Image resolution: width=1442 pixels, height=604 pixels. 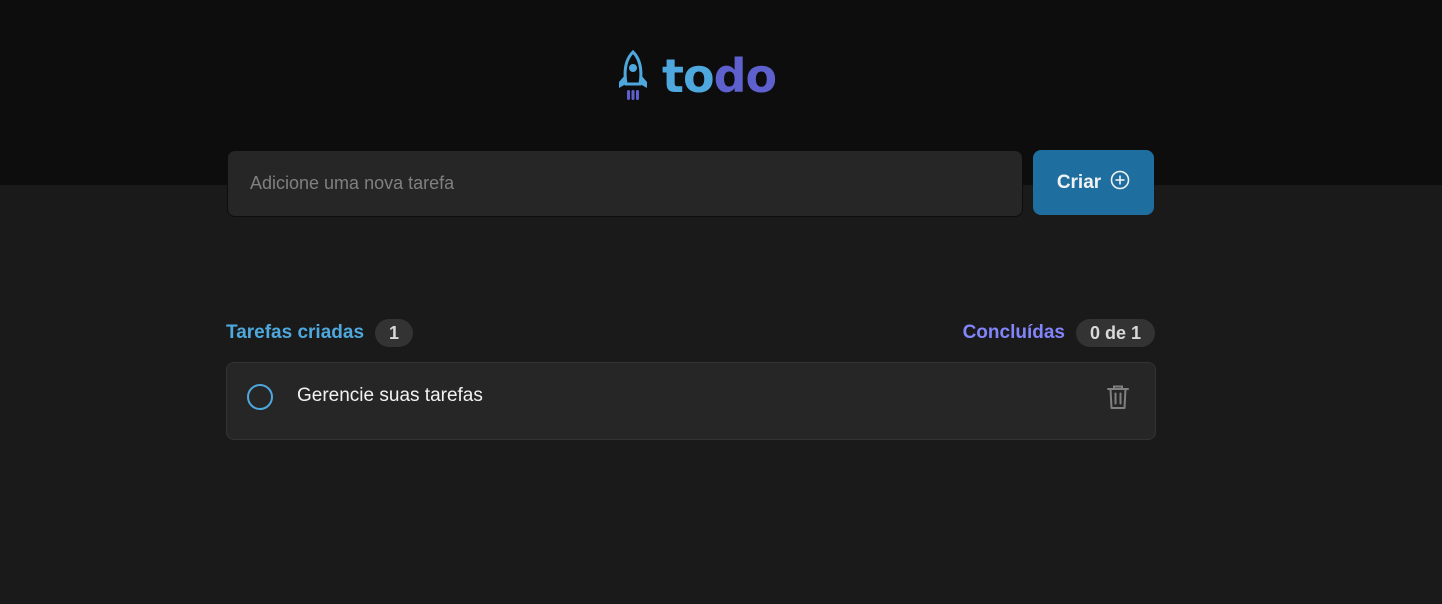 I want to click on delete-task-button, so click(x=1118, y=399).